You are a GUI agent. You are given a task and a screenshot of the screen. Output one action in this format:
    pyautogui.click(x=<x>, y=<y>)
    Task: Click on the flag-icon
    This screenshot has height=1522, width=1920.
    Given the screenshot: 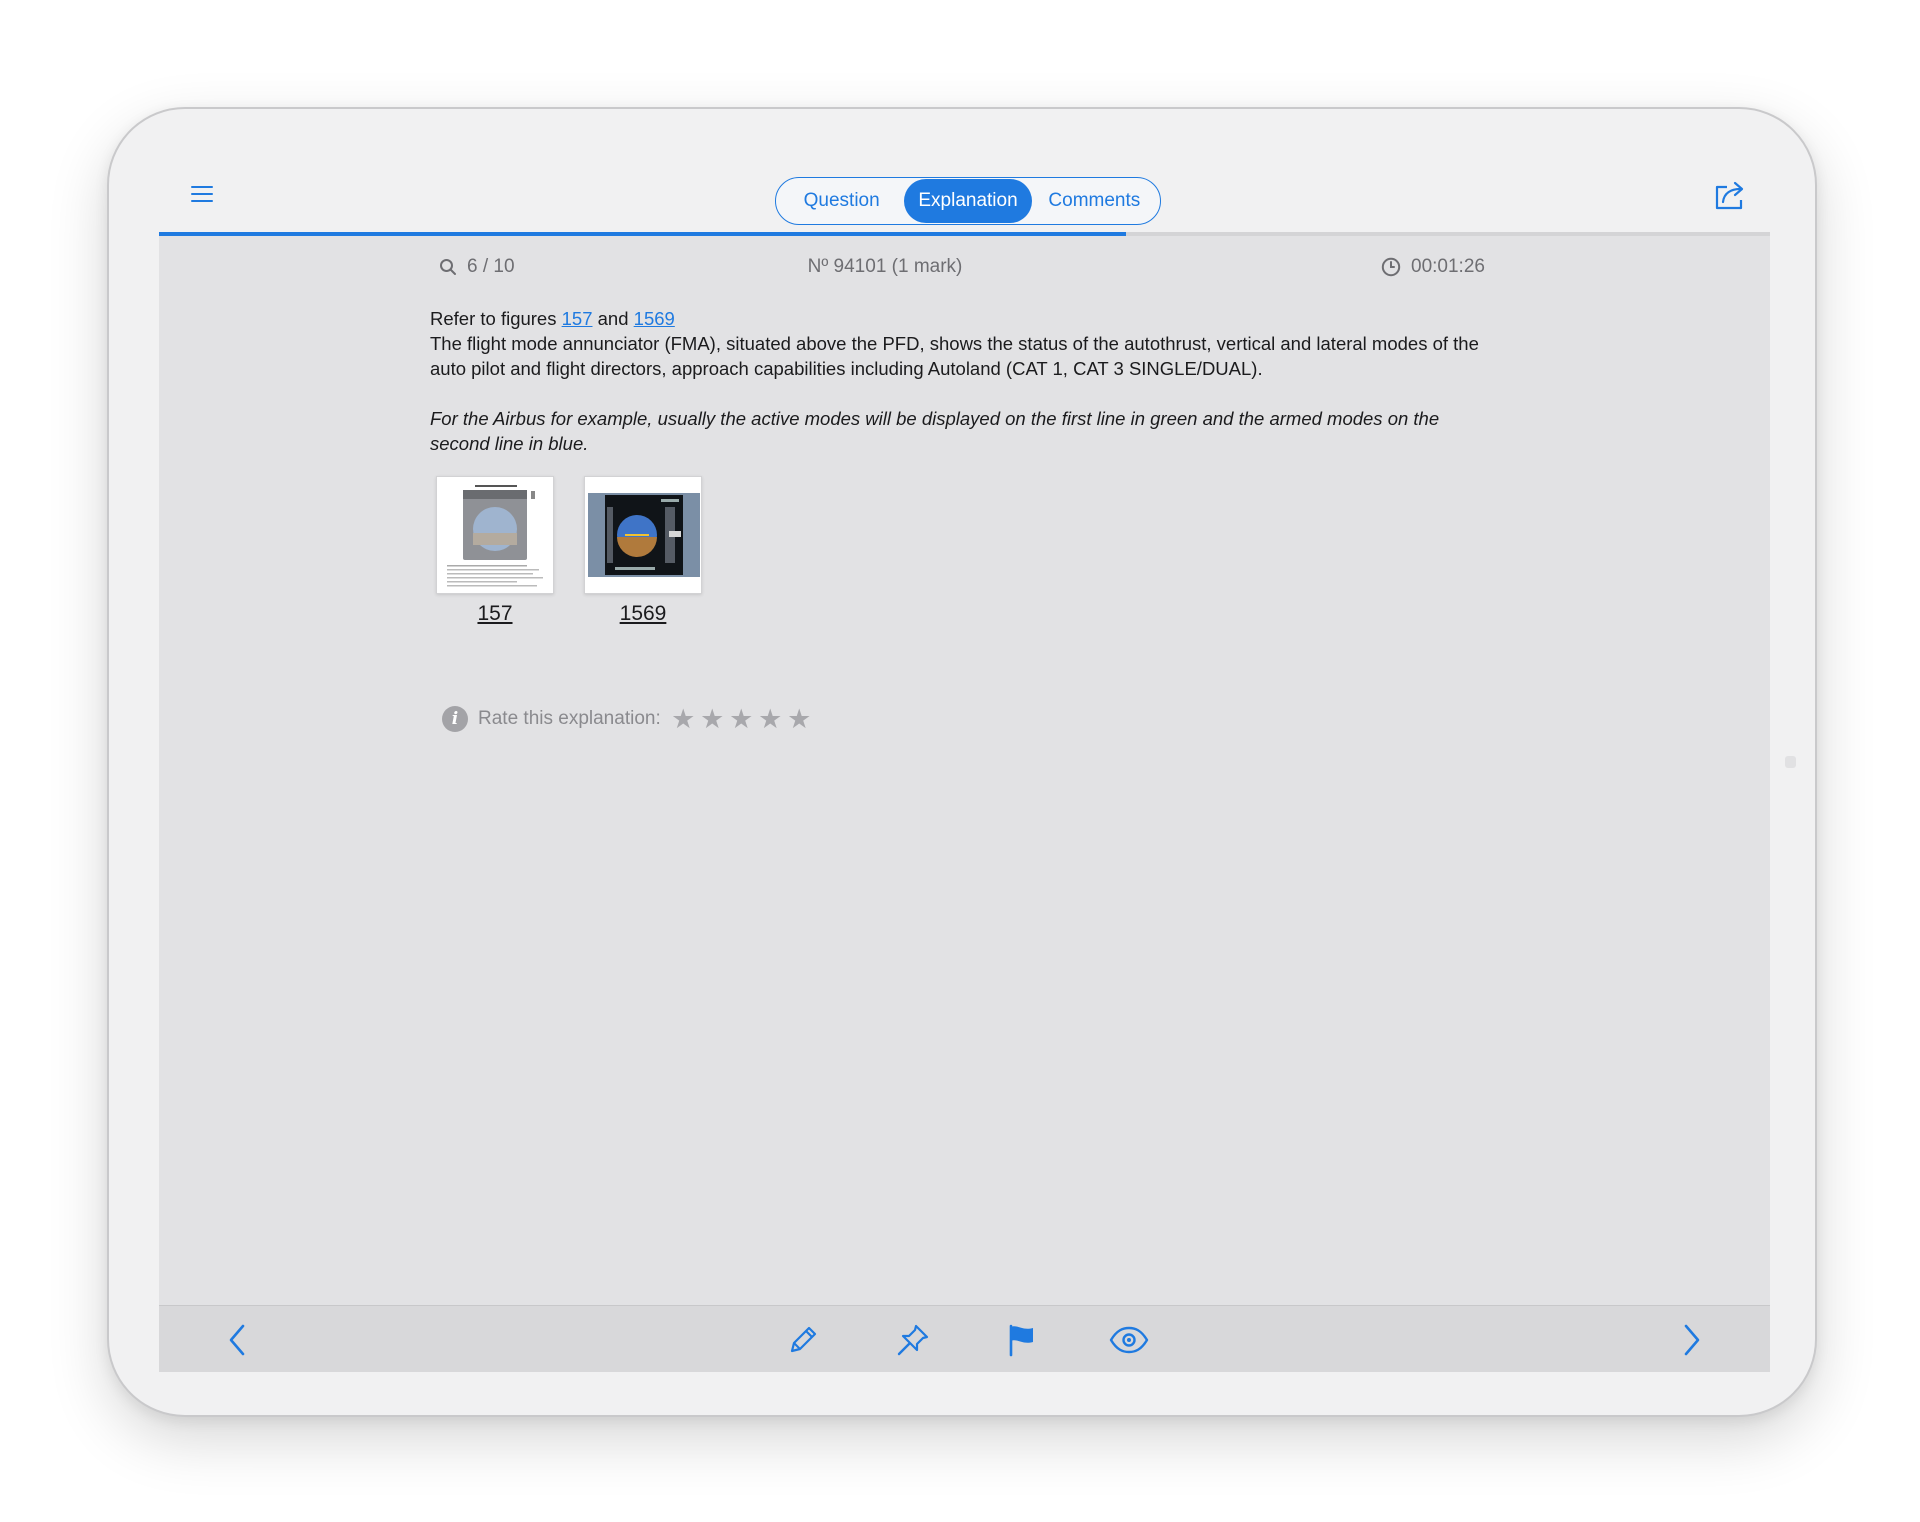 What is the action you would take?
    pyautogui.click(x=1021, y=1340)
    